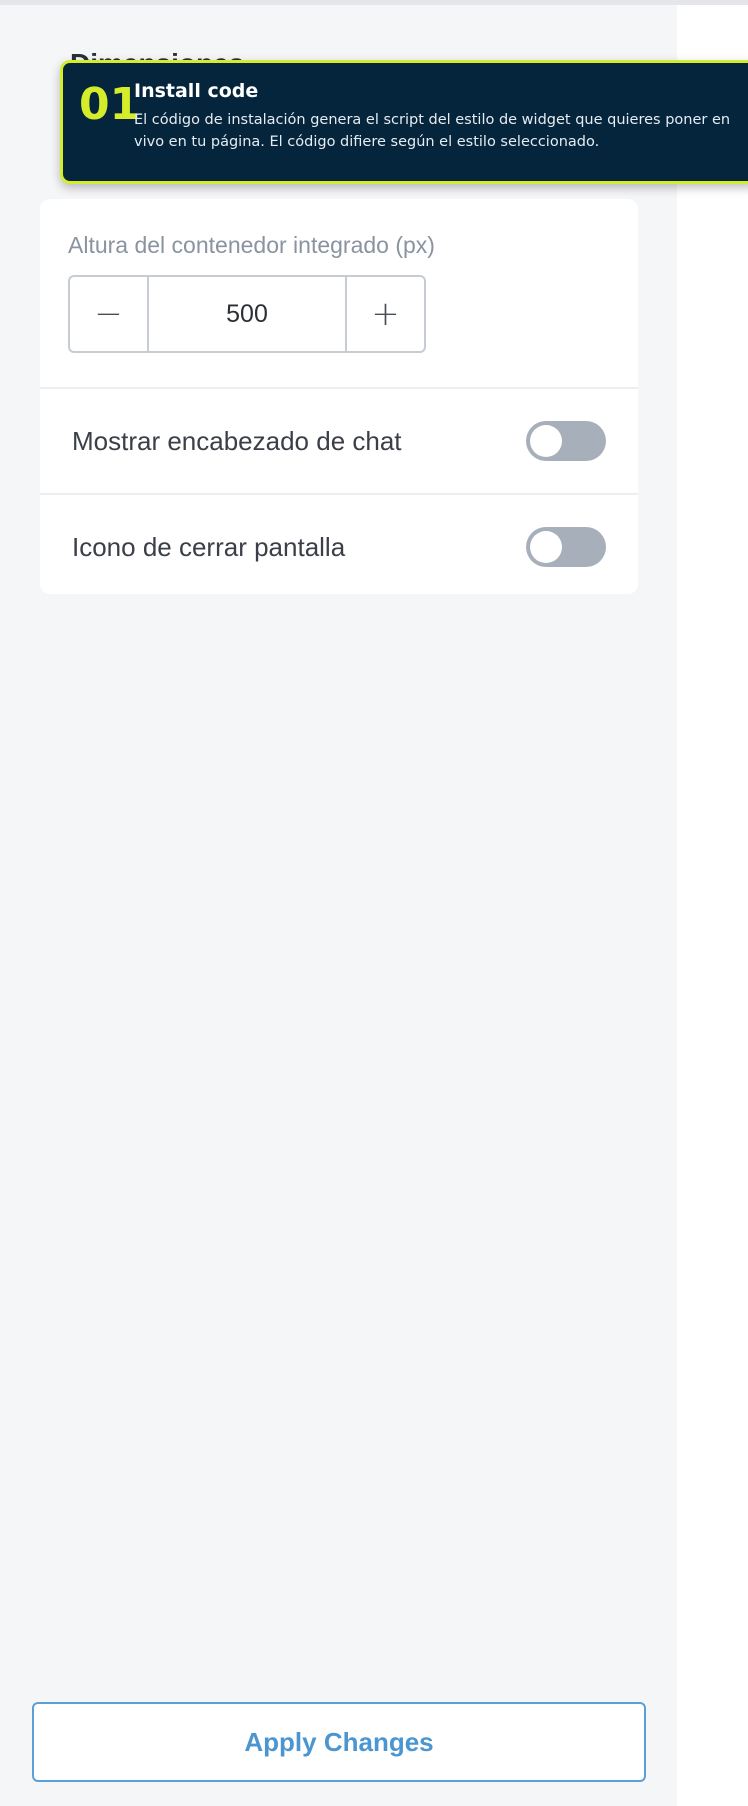 The height and width of the screenshot is (1806, 748). I want to click on decrement-button: −, so click(109, 314).